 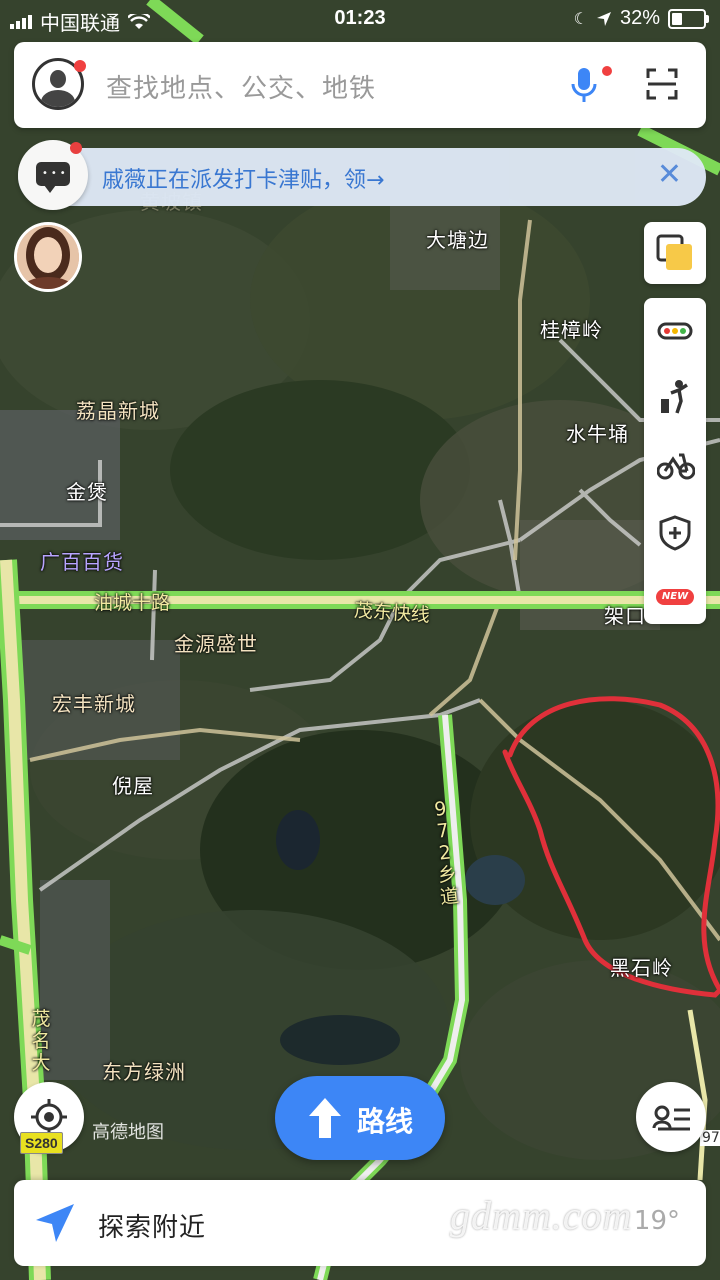 I want to click on road-label-maodongkuaixian: 茂东快线, so click(x=392, y=611).